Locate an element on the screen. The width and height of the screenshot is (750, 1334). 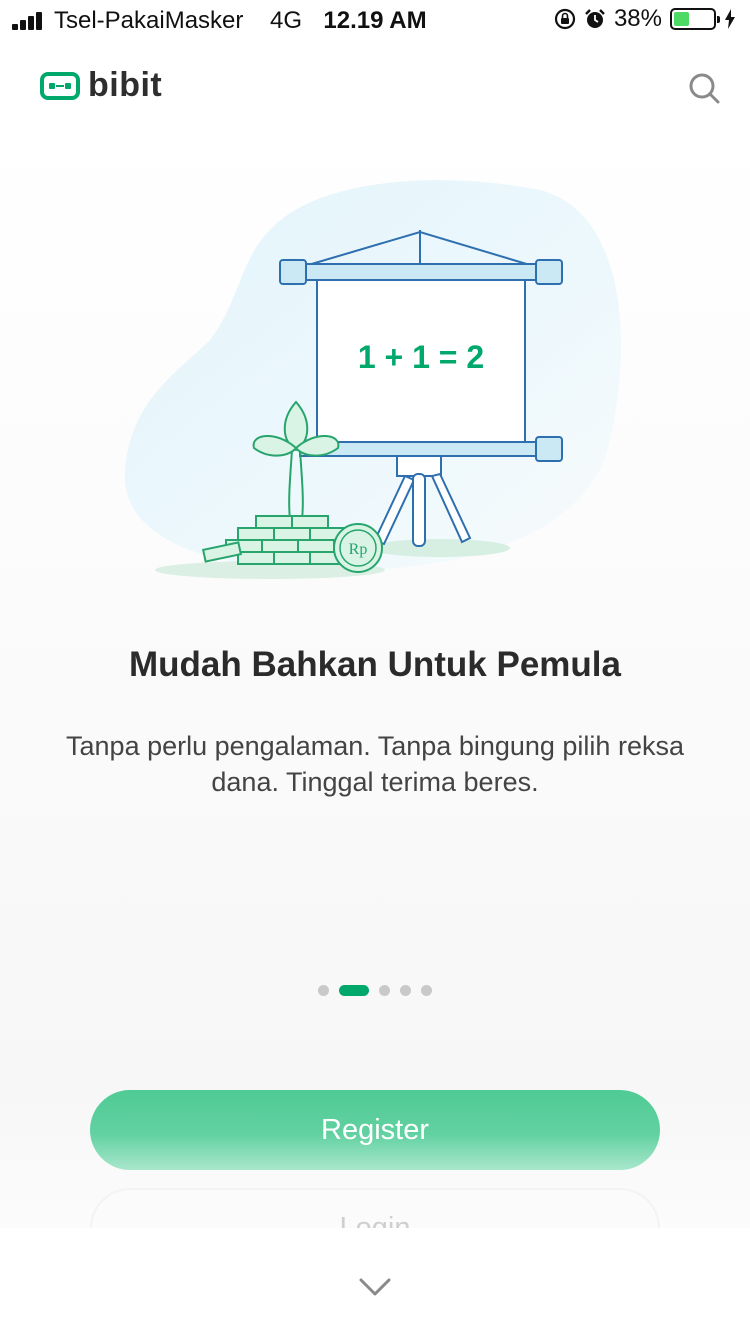
board-equation: 1 + 1 = 2 is located at coordinates (421, 357).